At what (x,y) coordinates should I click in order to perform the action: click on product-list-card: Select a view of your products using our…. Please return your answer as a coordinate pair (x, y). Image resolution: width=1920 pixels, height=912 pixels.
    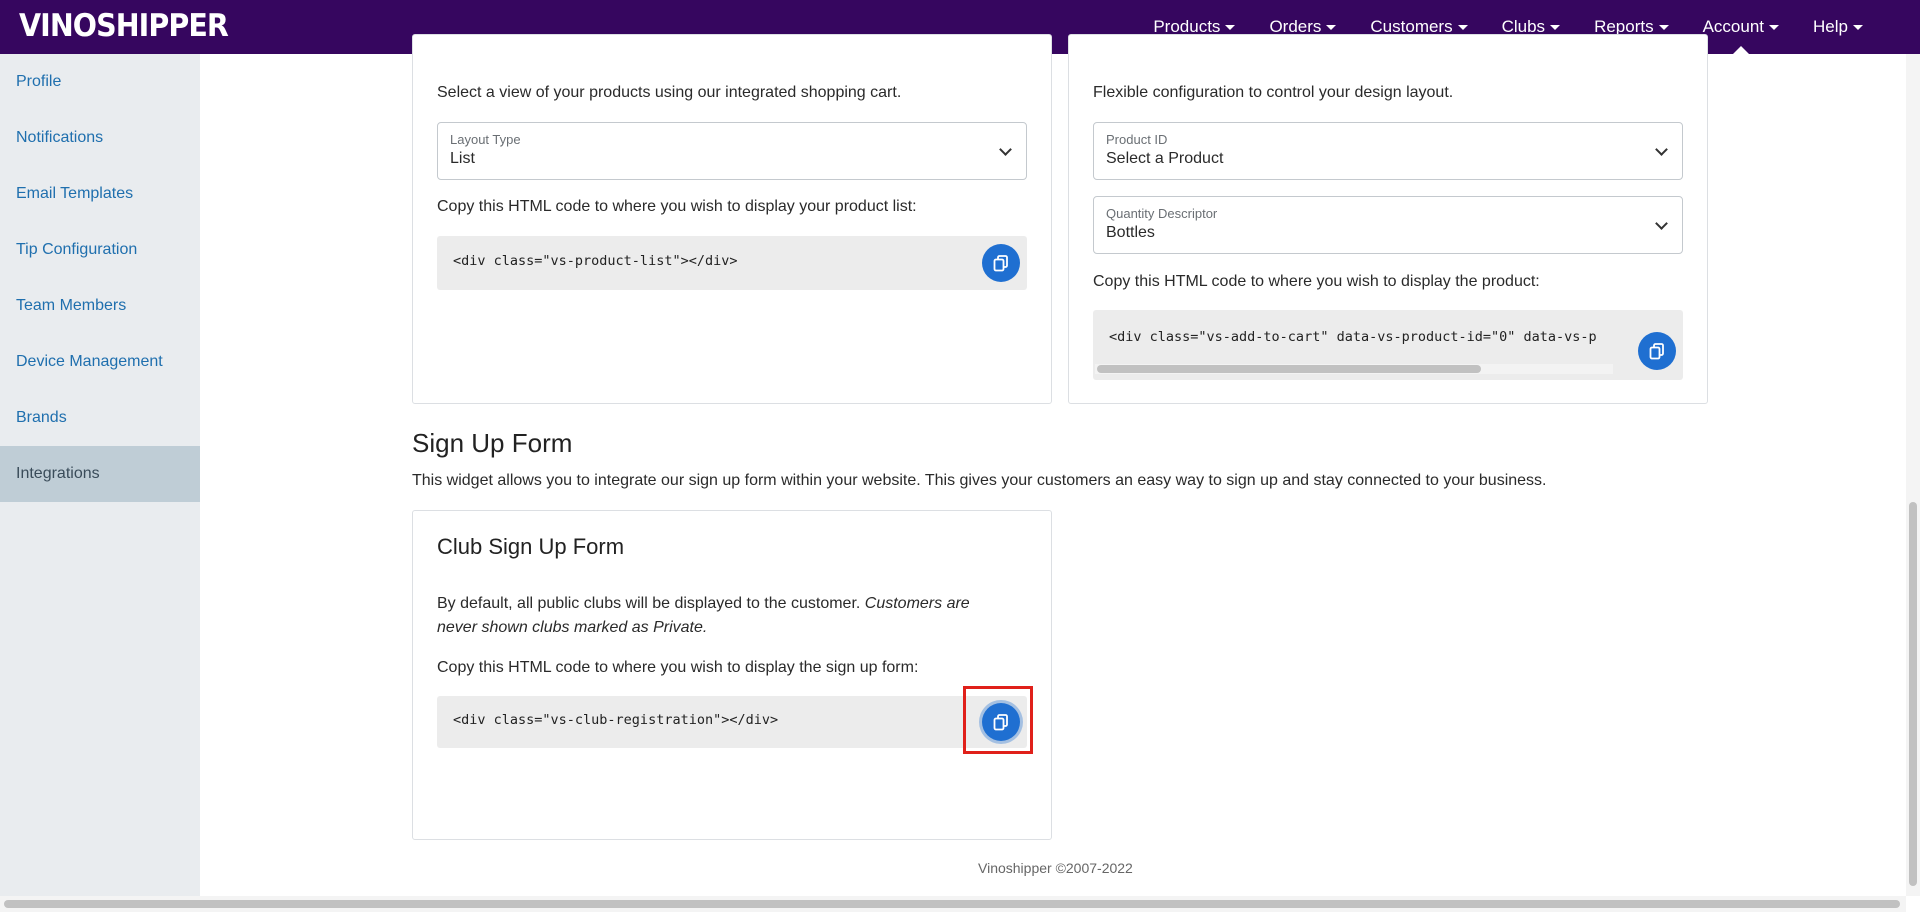
    Looking at the image, I should click on (732, 219).